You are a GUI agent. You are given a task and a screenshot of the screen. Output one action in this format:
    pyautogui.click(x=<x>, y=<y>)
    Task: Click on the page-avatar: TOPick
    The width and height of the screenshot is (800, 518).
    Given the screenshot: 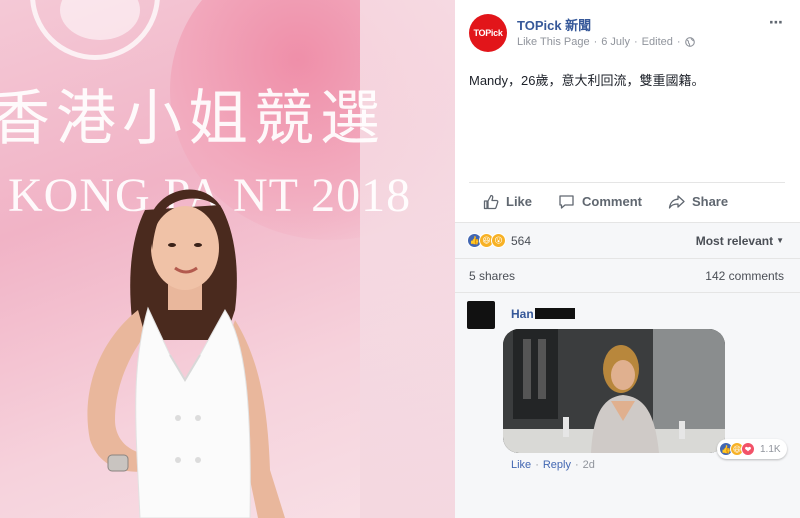 What is the action you would take?
    pyautogui.click(x=488, y=33)
    